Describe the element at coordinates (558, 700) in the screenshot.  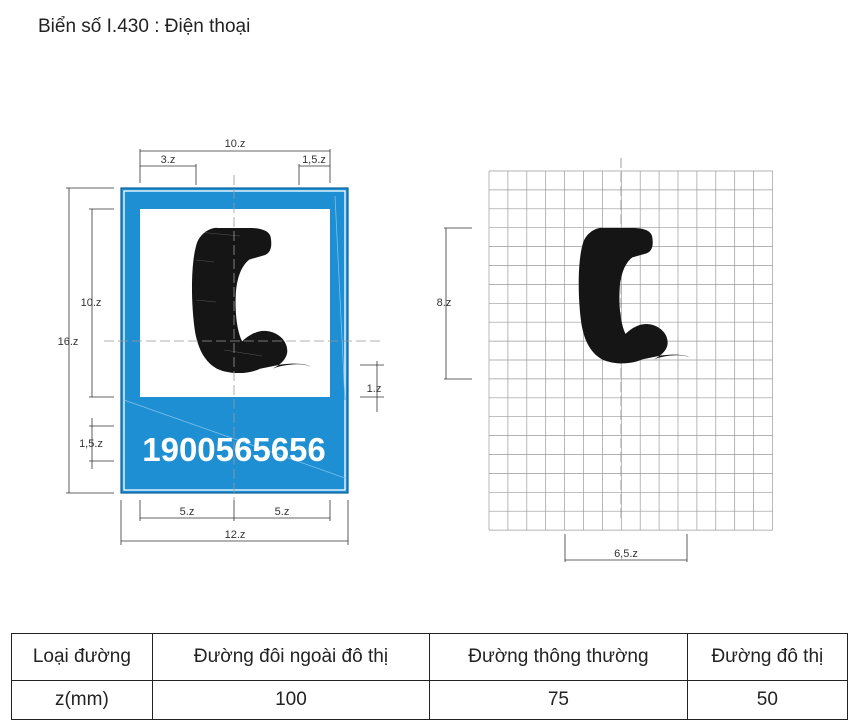
I see `table-cell: 75` at that location.